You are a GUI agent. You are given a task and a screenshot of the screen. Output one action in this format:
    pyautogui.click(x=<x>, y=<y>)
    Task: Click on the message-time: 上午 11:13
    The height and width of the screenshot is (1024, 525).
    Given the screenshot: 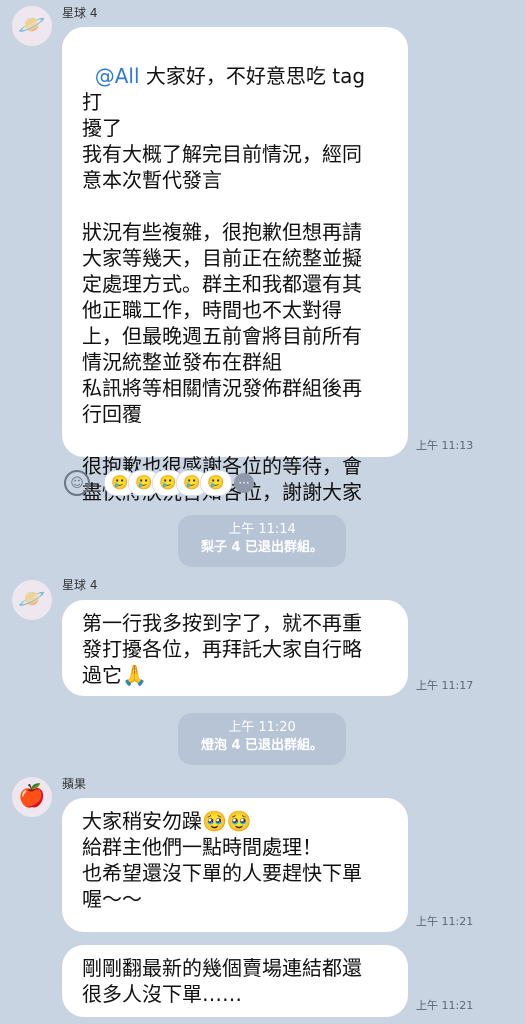 What is the action you would take?
    pyautogui.click(x=445, y=445)
    